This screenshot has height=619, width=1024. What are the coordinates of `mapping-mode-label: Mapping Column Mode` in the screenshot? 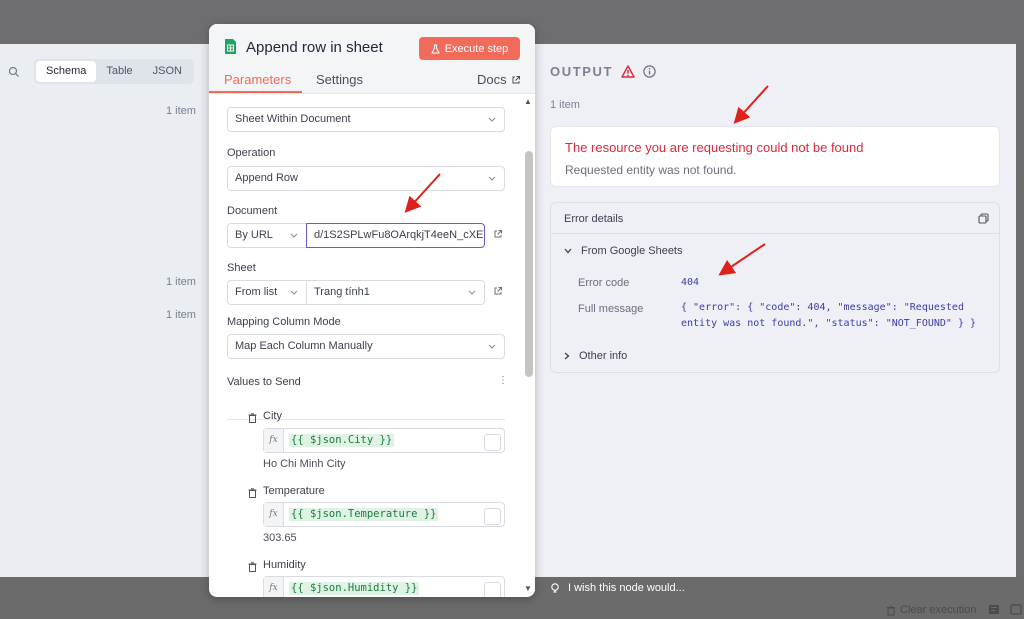 It's located at (284, 322).